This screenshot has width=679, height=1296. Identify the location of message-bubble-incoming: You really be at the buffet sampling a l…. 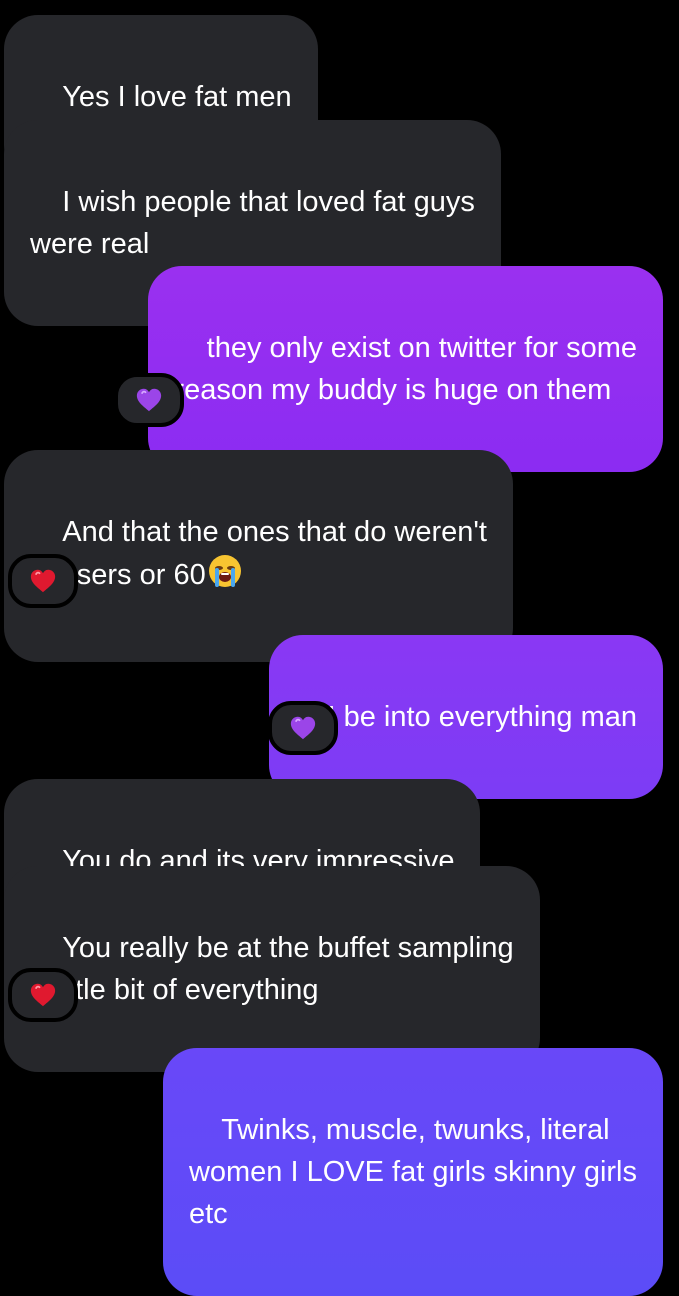
(272, 969).